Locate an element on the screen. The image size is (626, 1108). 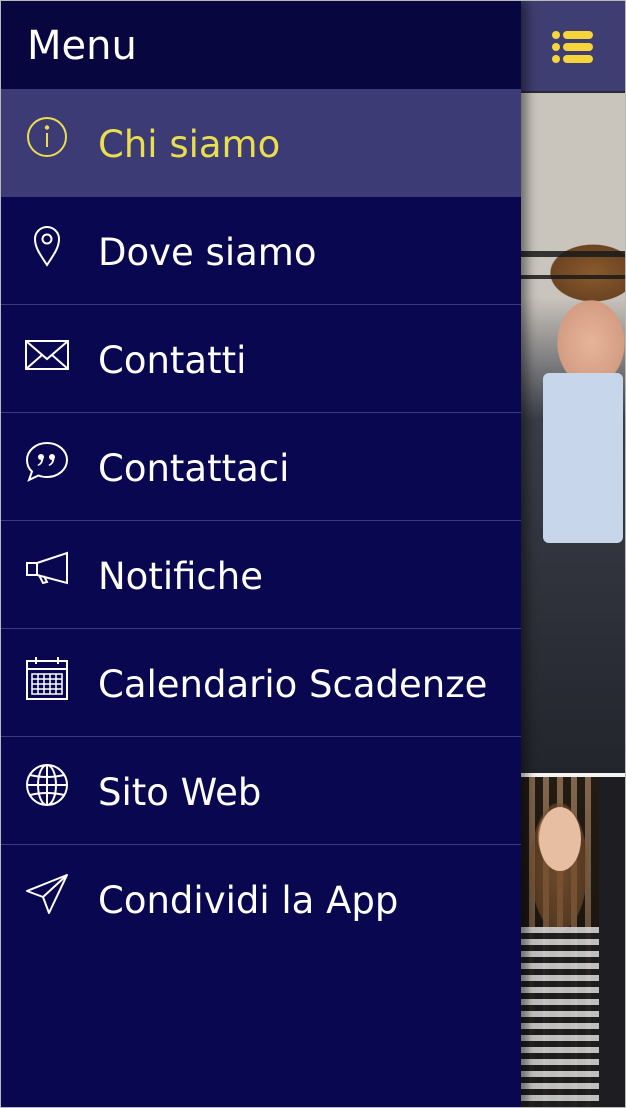
team-photo-man is located at coordinates (573, 433).